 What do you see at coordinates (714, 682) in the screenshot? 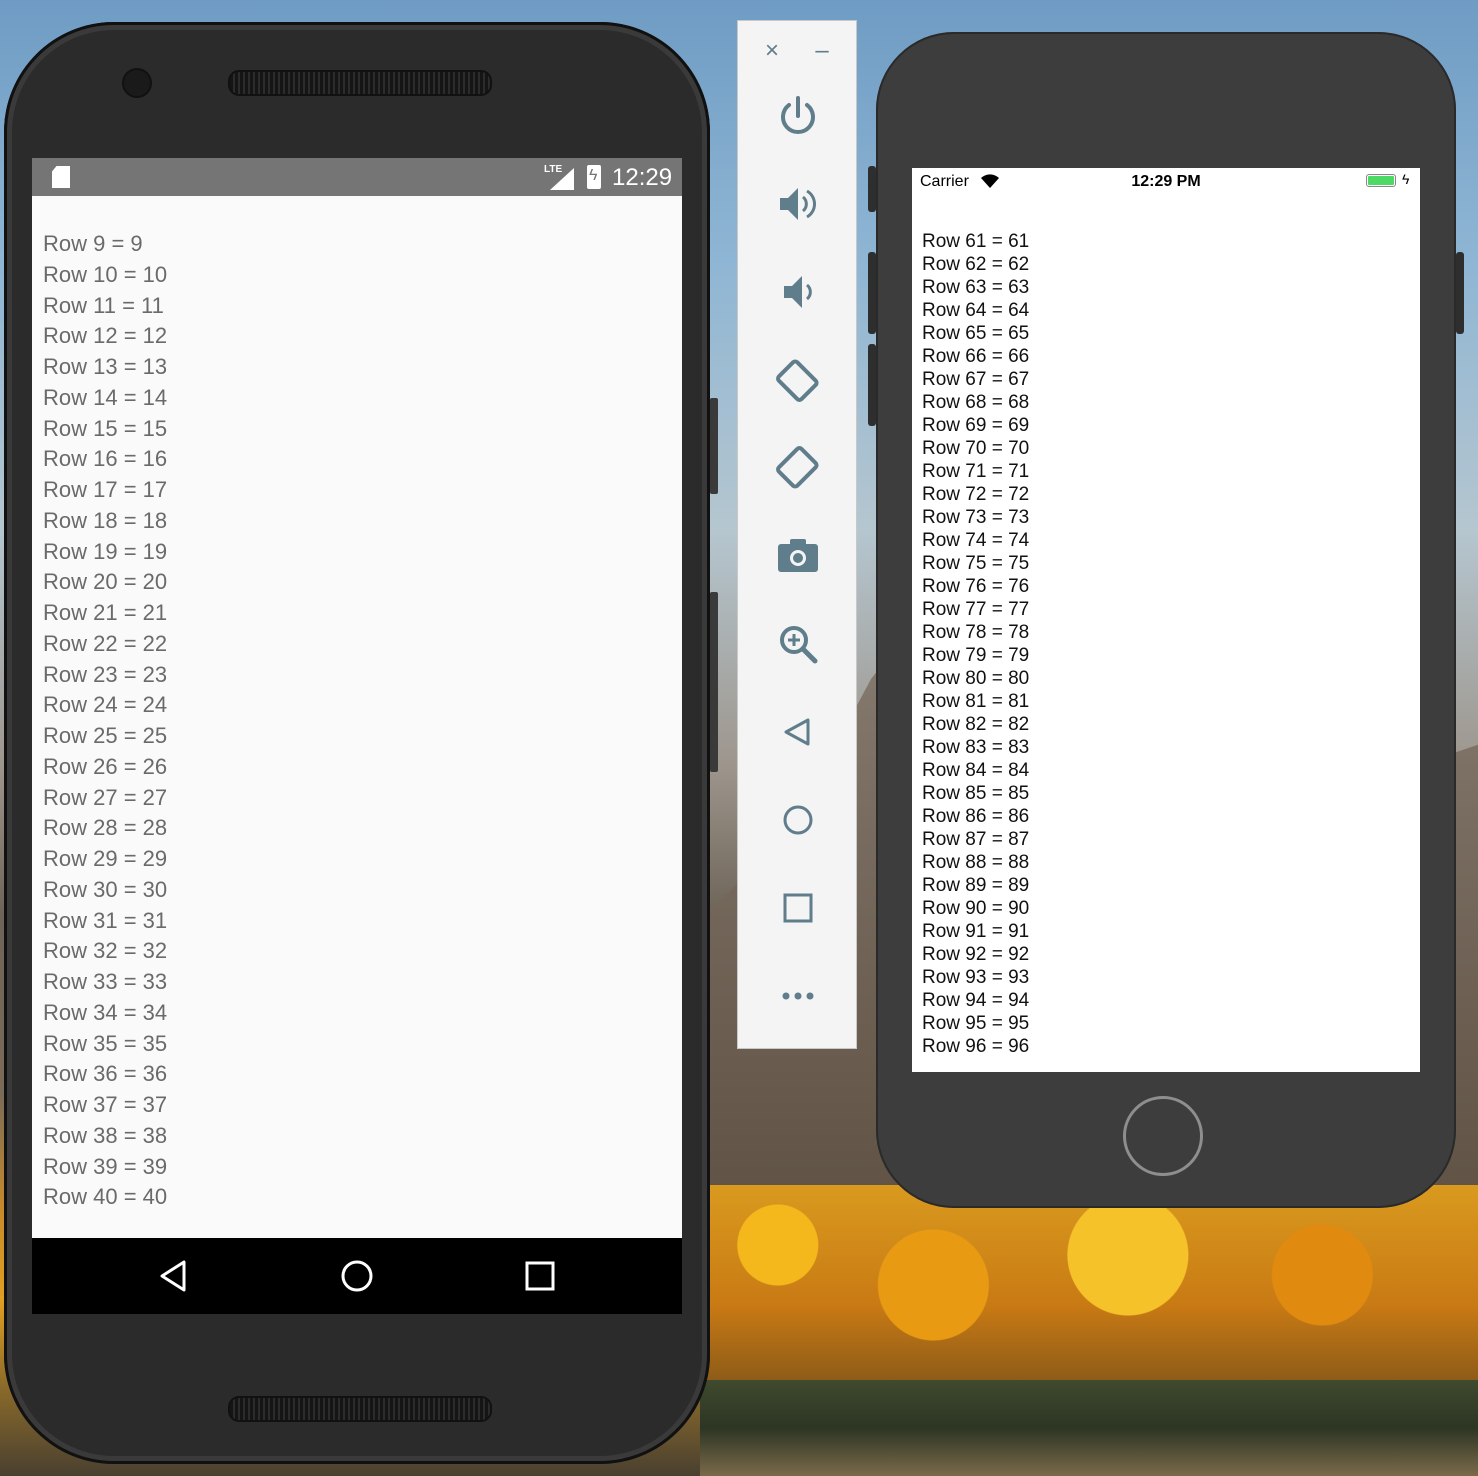
I see `volume-side-button` at bounding box center [714, 682].